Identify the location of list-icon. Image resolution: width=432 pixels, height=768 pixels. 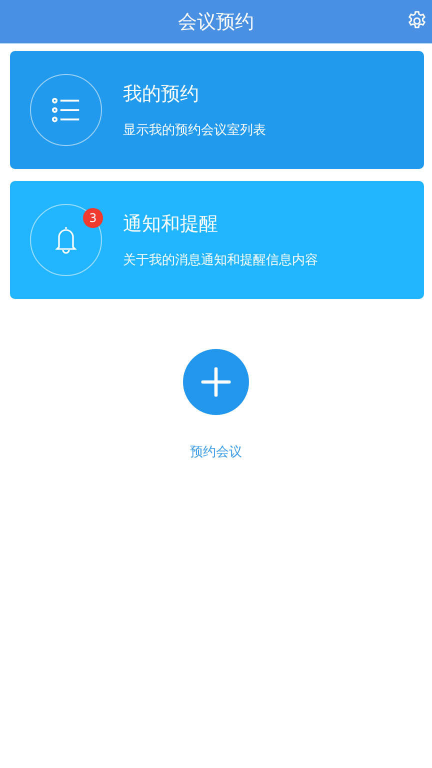
(66, 110).